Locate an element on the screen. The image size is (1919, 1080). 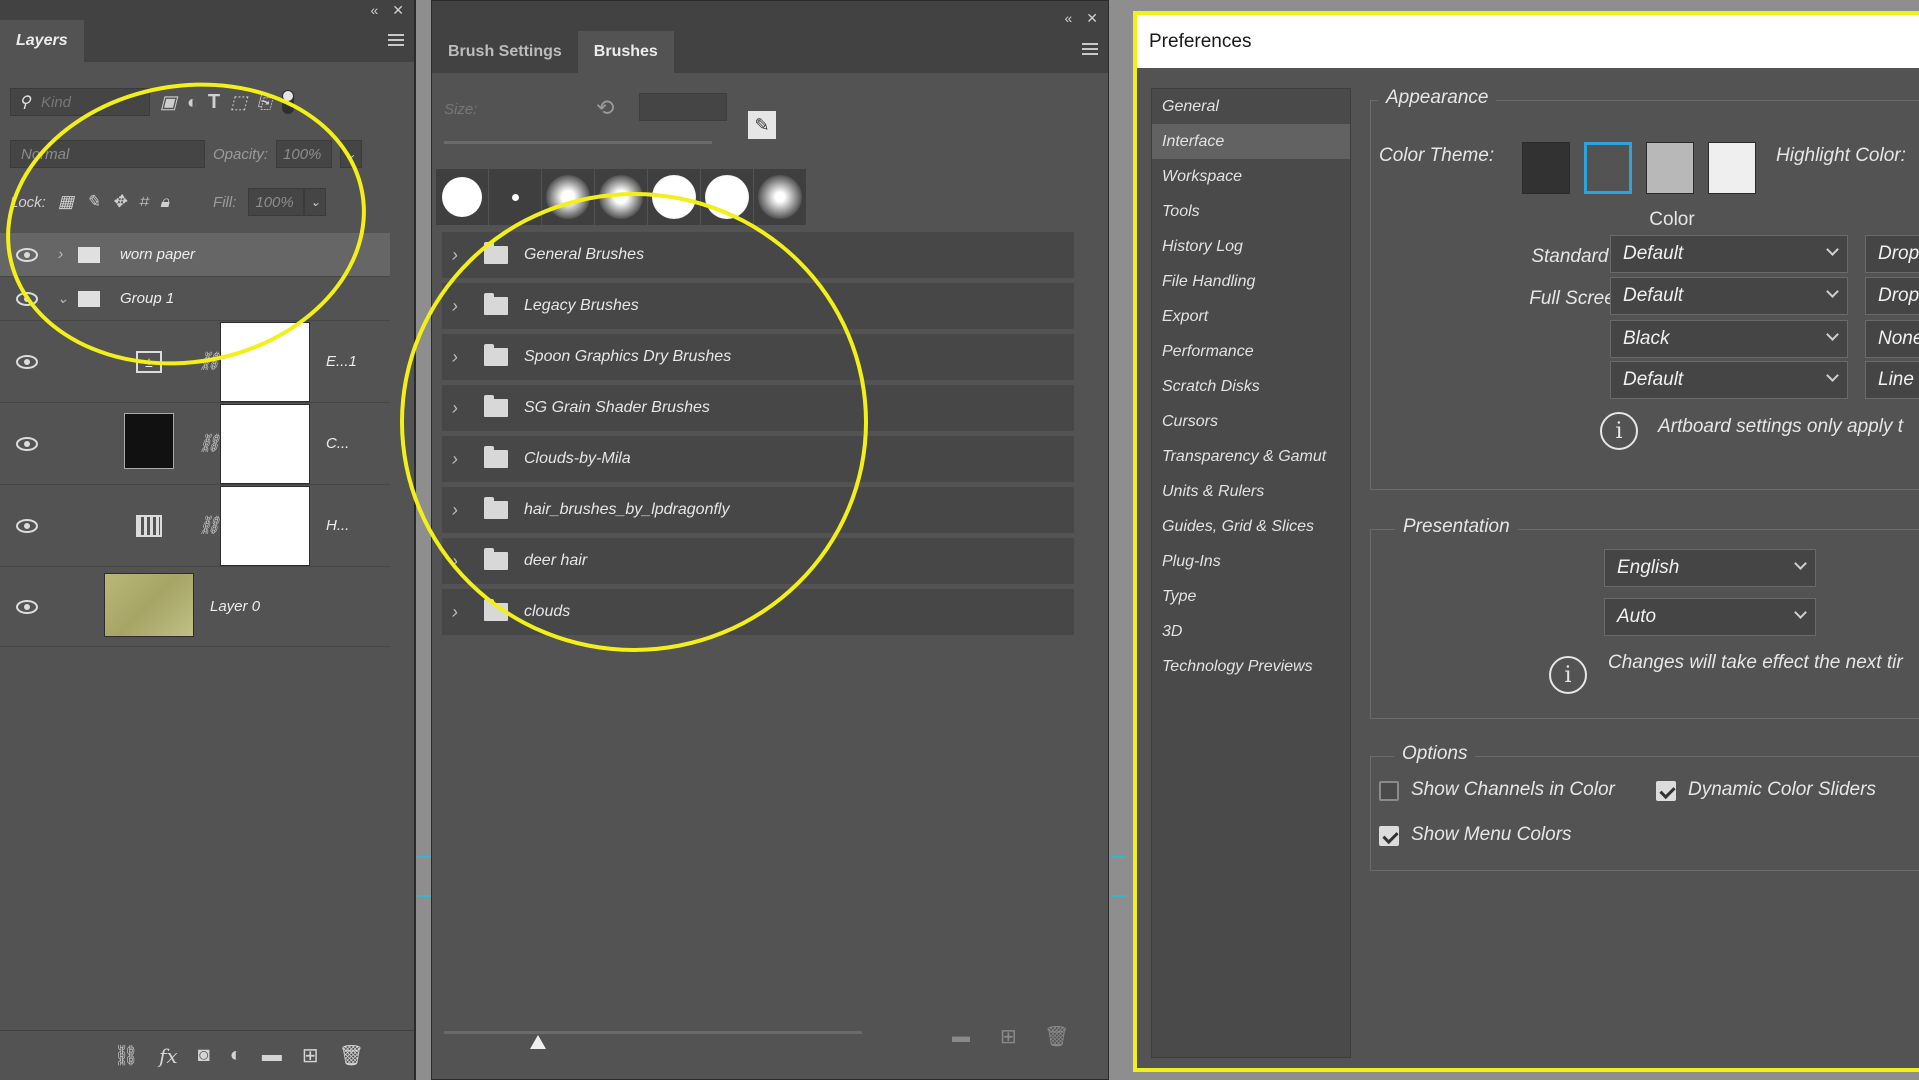
dropdown-value: Black is located at coordinates (1646, 338).